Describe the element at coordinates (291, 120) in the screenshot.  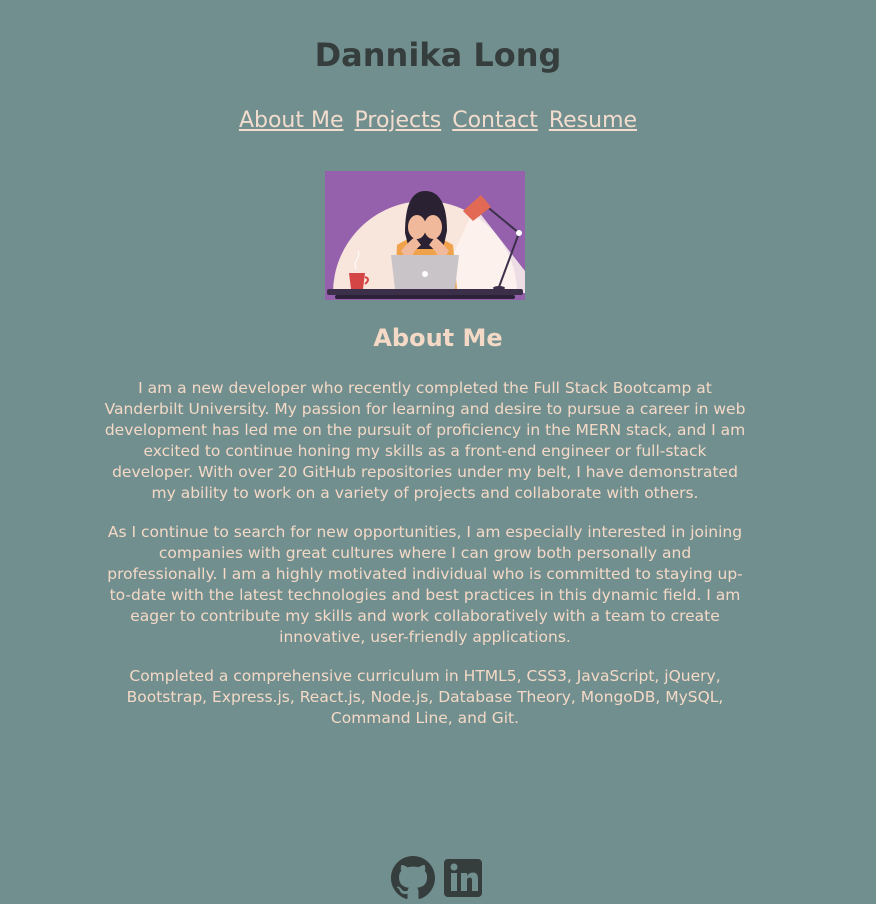
I see `nav-link-about-me: About Me` at that location.